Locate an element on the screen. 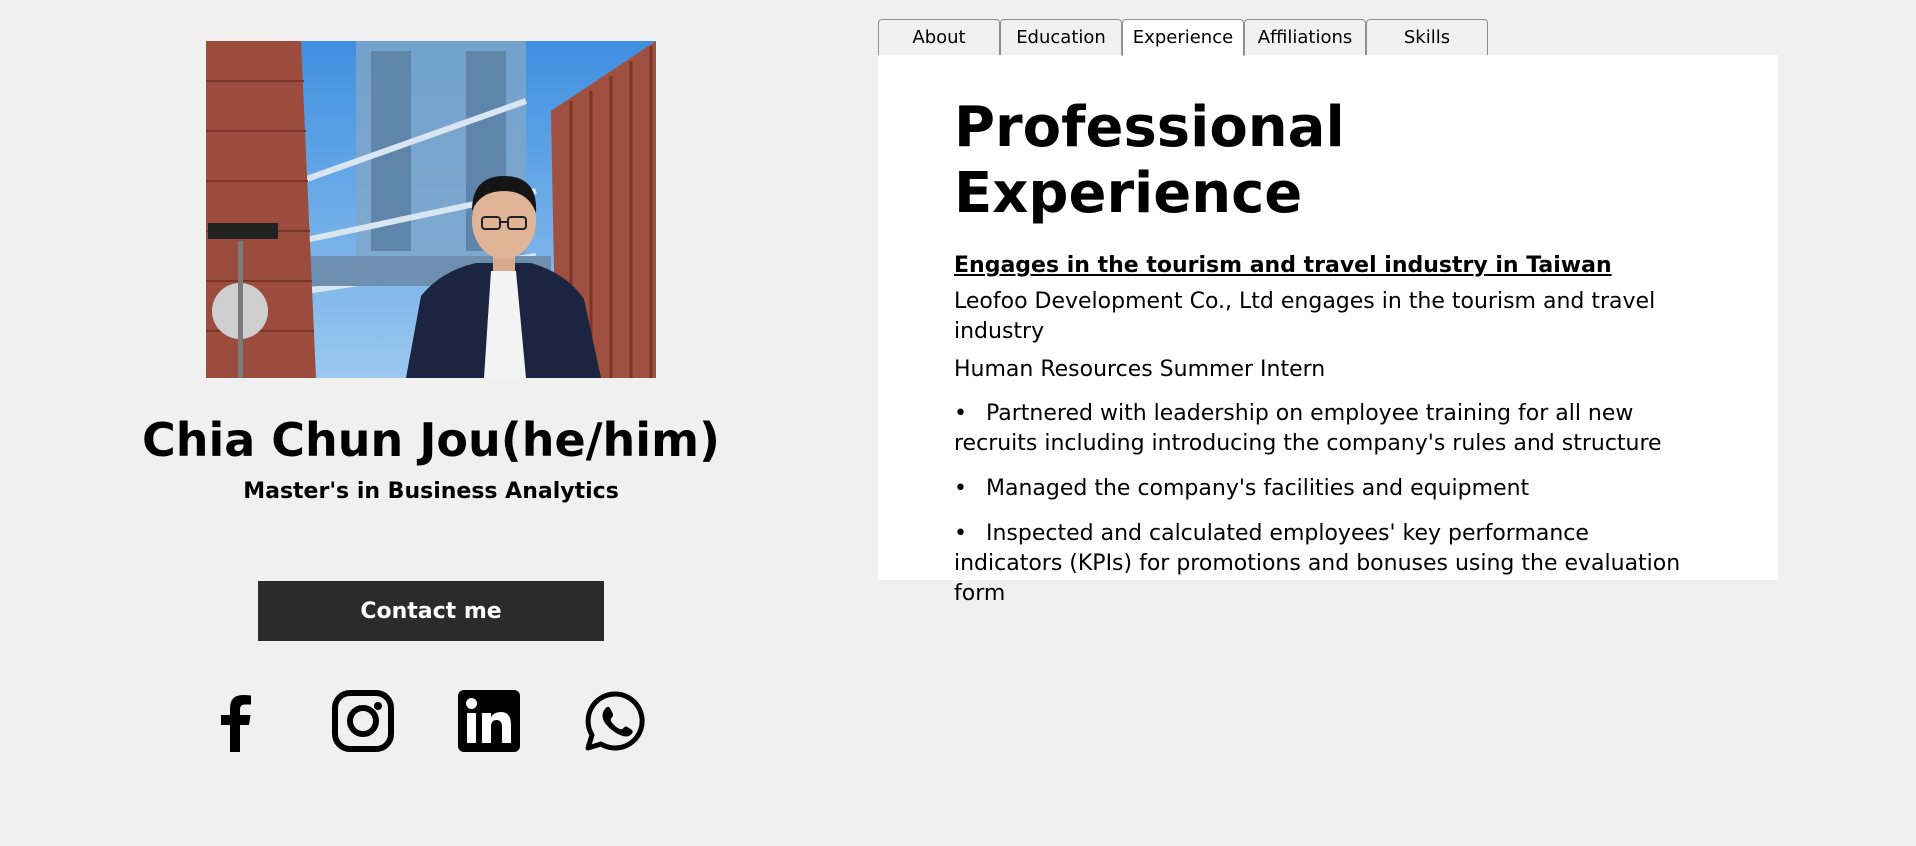 This screenshot has height=846, width=1916. facebook-icon is located at coordinates (237, 721).